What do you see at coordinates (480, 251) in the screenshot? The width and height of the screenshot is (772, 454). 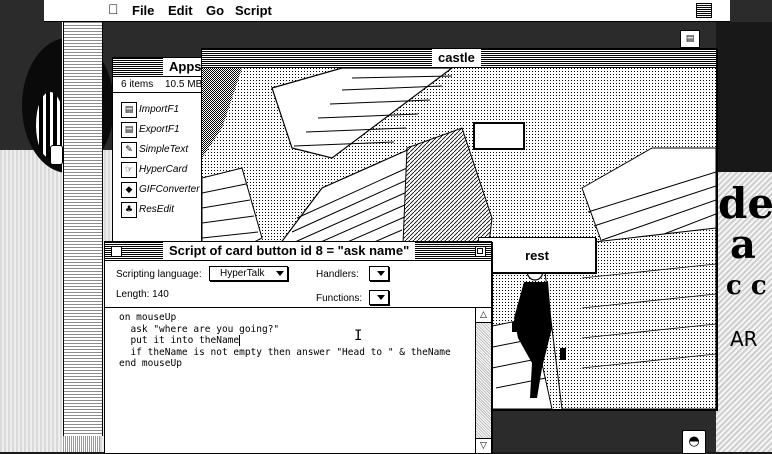 I see `zoom-box-icon` at bounding box center [480, 251].